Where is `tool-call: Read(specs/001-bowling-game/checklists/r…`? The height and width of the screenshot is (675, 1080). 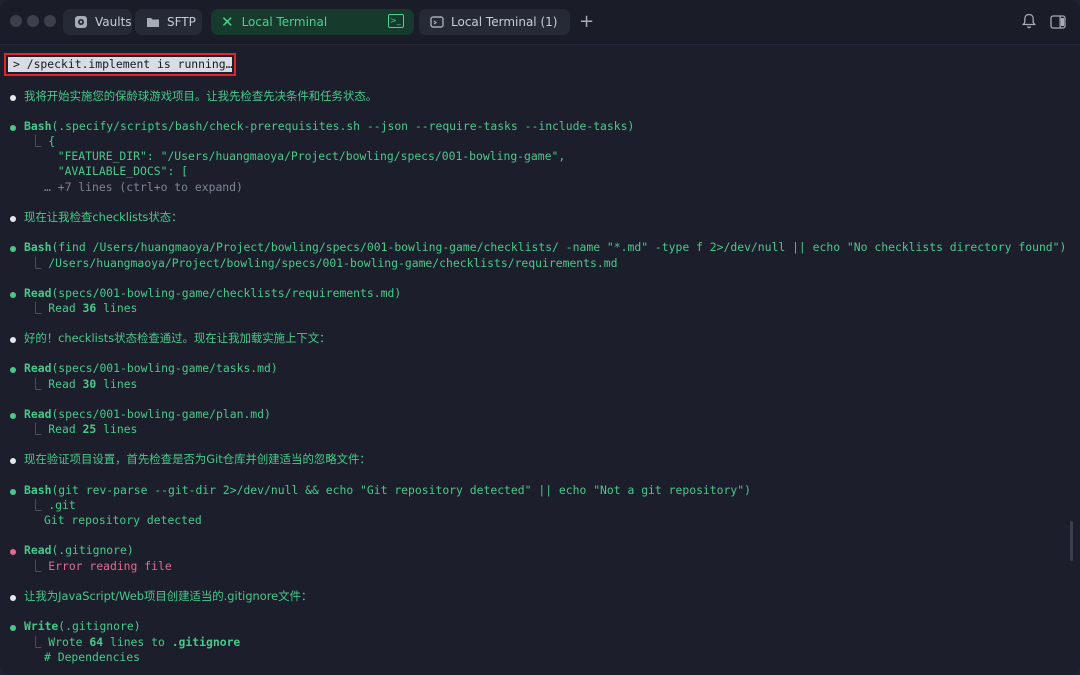 tool-call: Read(specs/001-bowling-game/checklists/r… is located at coordinates (213, 293).